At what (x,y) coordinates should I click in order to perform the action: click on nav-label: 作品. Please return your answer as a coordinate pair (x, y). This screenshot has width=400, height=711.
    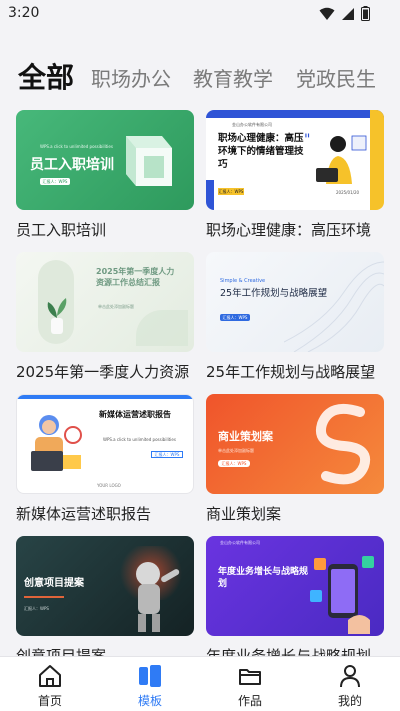
    Looking at the image, I should click on (249, 701).